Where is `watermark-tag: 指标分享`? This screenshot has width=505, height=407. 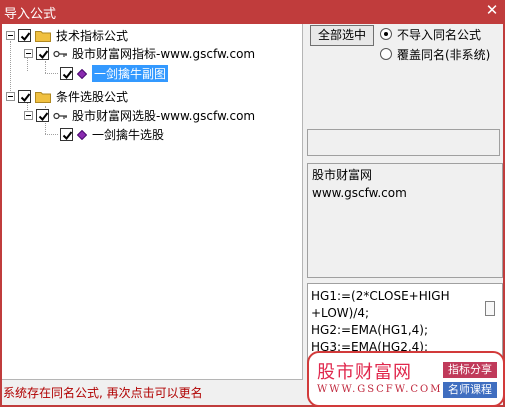 watermark-tag: 指标分享 is located at coordinates (470, 370).